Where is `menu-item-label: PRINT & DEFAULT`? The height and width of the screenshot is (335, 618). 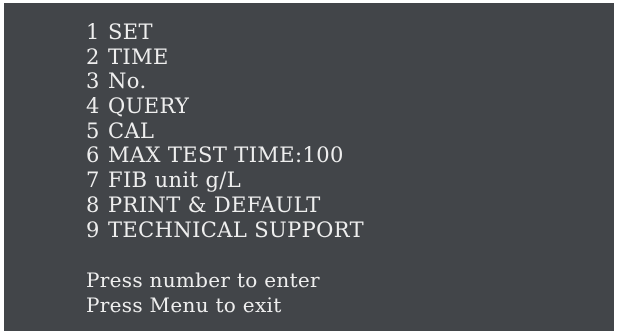
menu-item-label: PRINT & DEFAULT is located at coordinates (214, 204).